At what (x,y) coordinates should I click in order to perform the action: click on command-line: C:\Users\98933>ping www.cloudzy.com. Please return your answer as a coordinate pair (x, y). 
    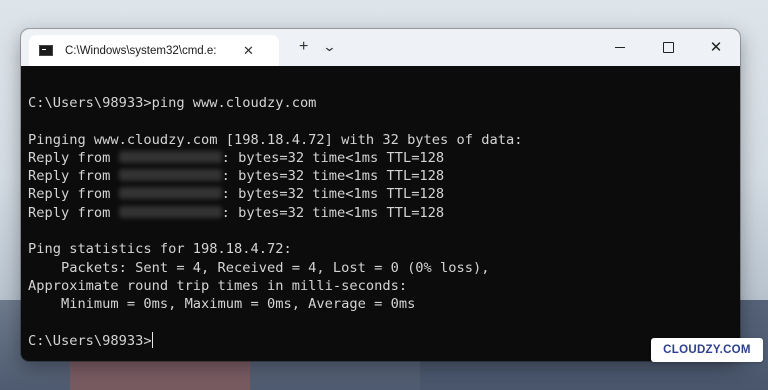
    Looking at the image, I should click on (172, 103).